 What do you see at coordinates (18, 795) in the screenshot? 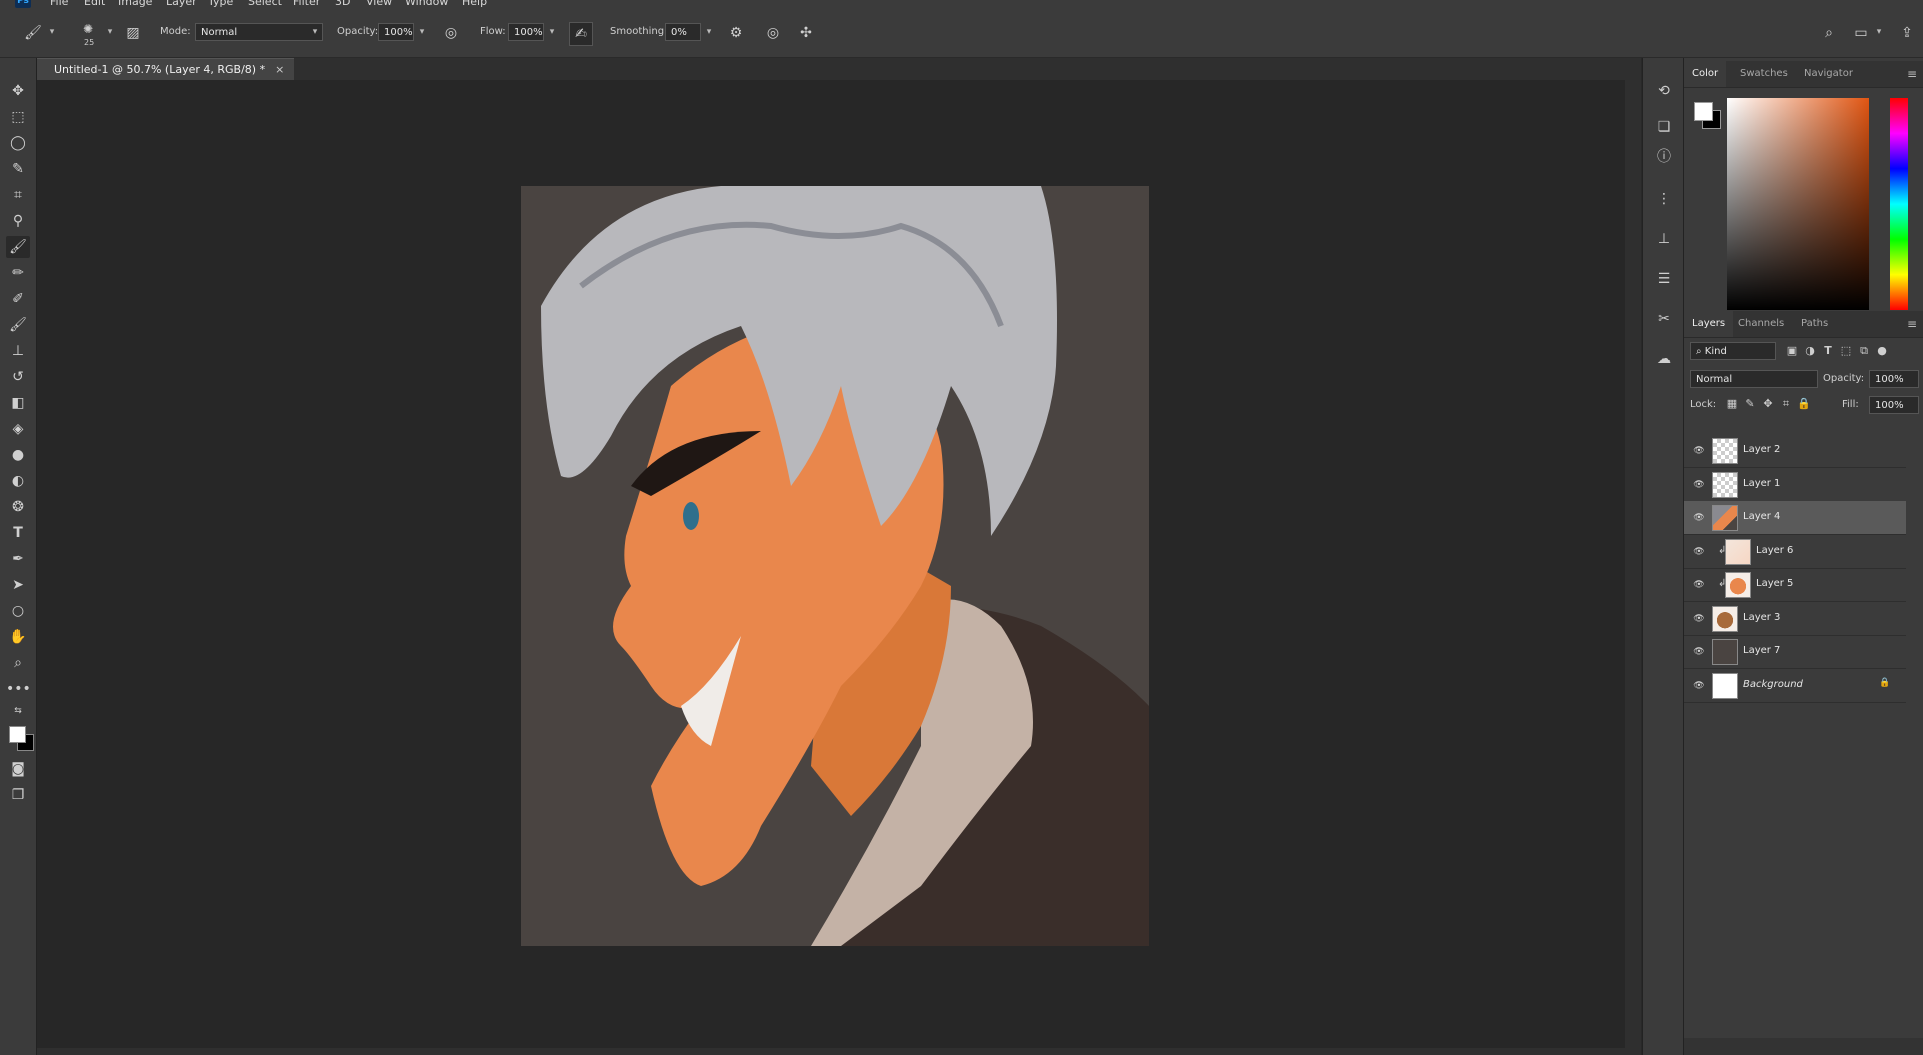
I see `screen-mode-icon: ❐` at bounding box center [18, 795].